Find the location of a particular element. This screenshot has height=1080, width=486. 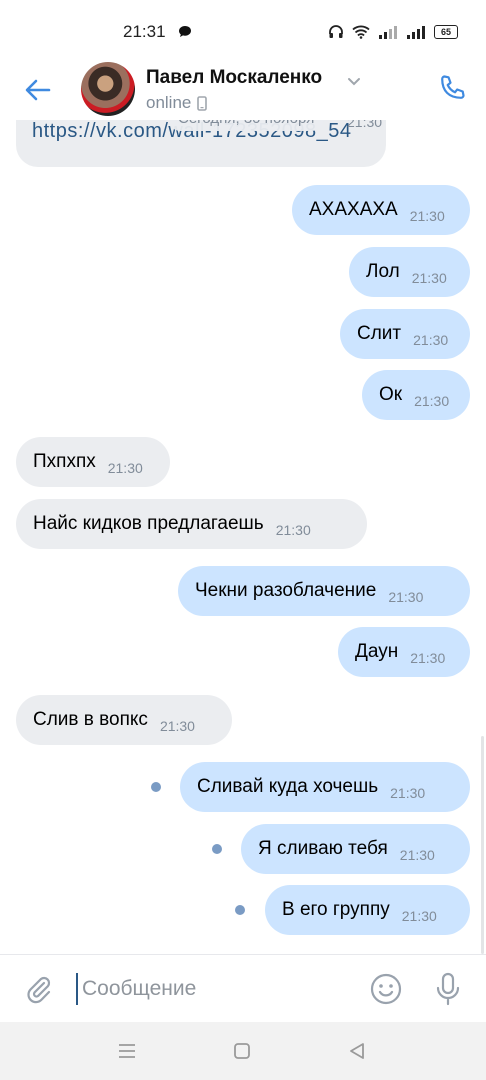

message-outgoing: Лол 21:30 is located at coordinates (409, 272).